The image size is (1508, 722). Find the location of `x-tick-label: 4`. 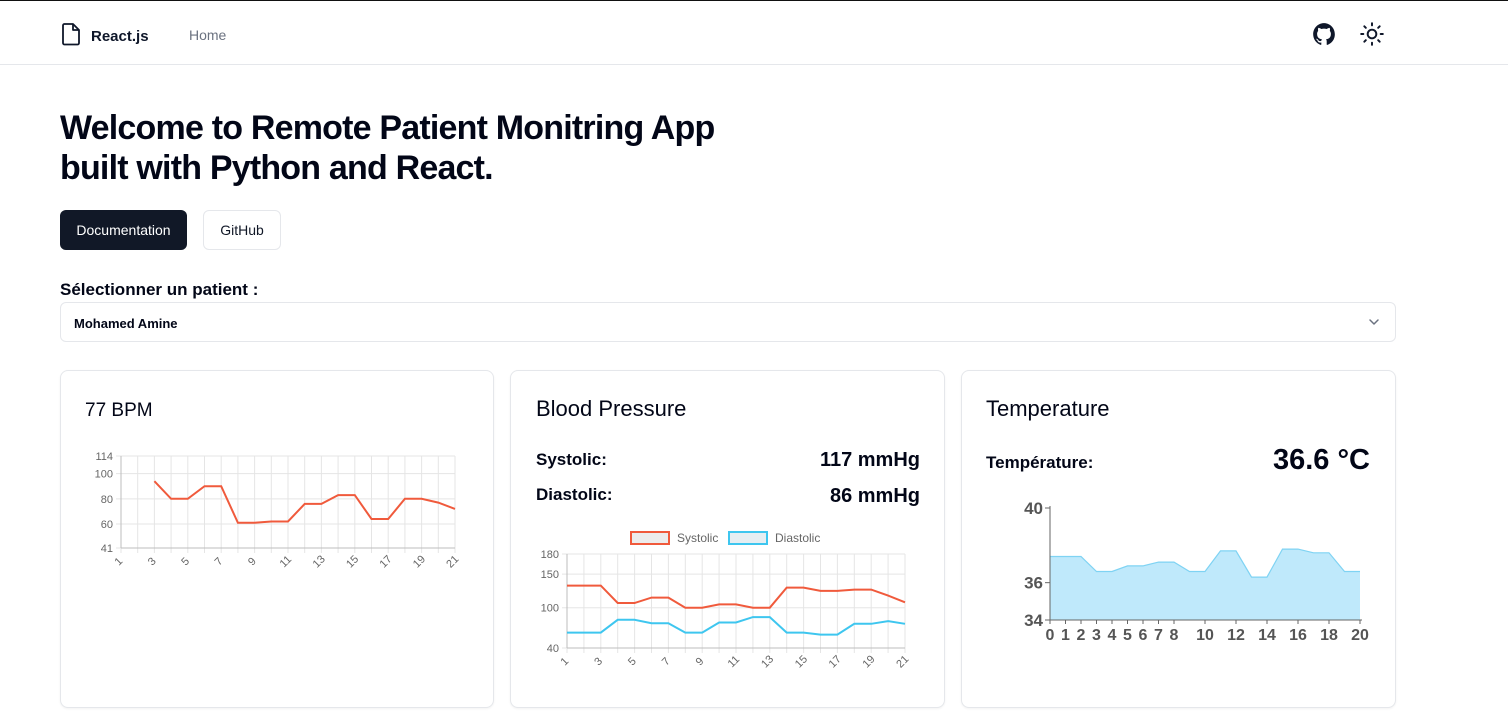

x-tick-label: 4 is located at coordinates (1112, 635).